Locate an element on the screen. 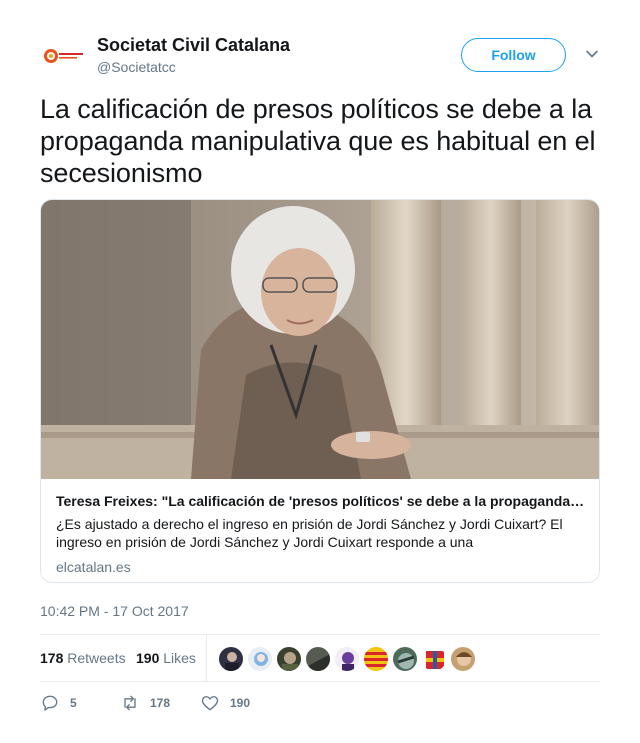 Image resolution: width=640 pixels, height=743 pixels. likes-label: Likes is located at coordinates (179, 658).